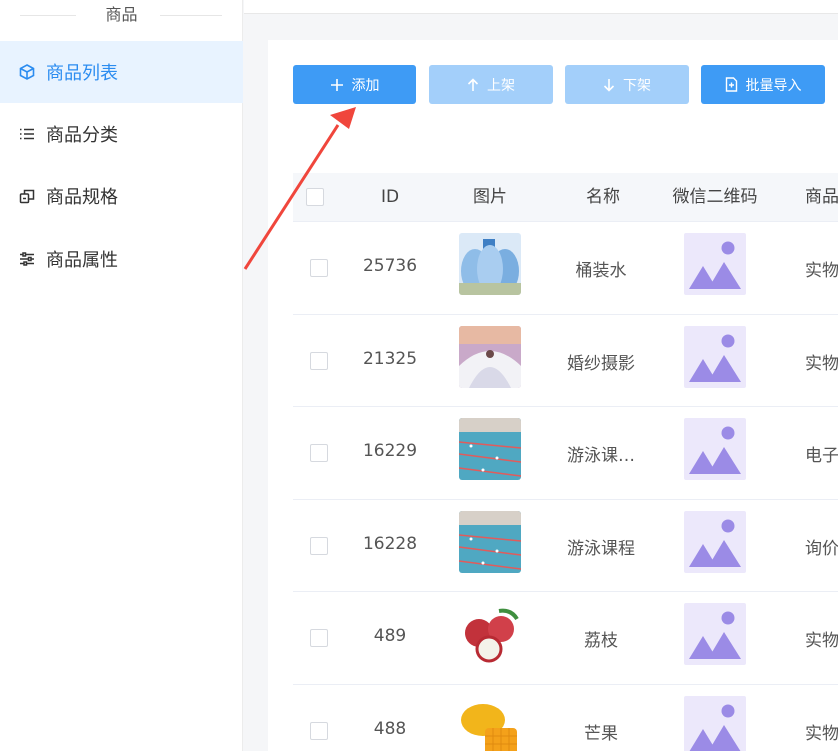 The width and height of the screenshot is (838, 751). Describe the element at coordinates (490, 634) in the screenshot. I see `lychee-photo` at that location.